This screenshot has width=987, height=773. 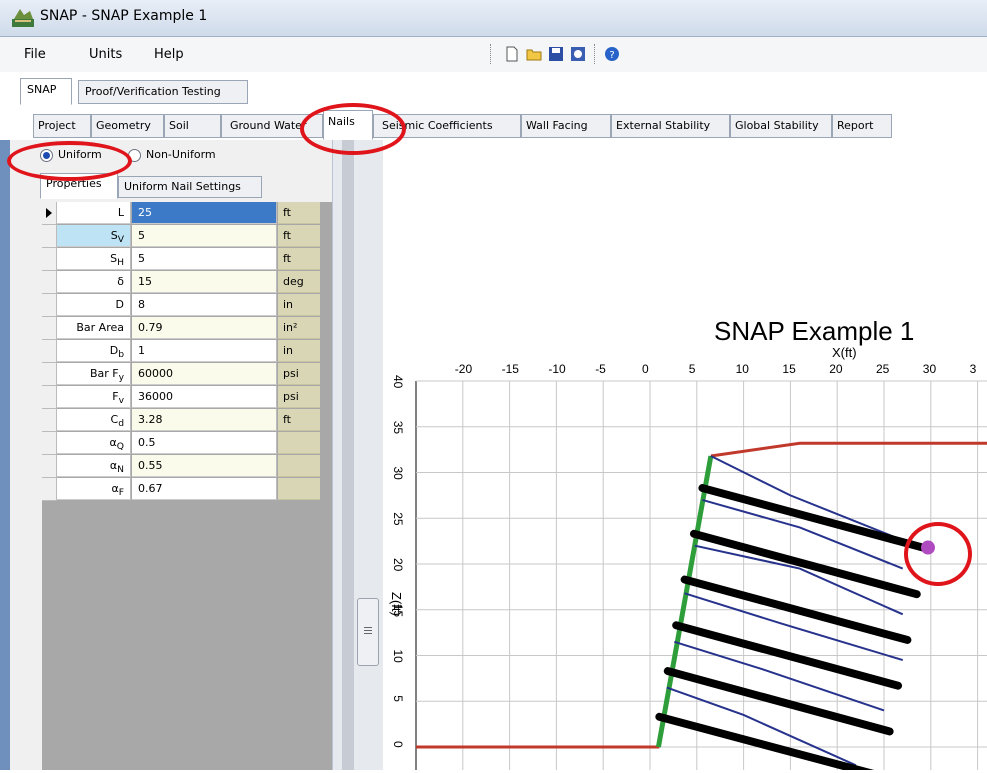 I want to click on property-value: 1, so click(x=204, y=351).